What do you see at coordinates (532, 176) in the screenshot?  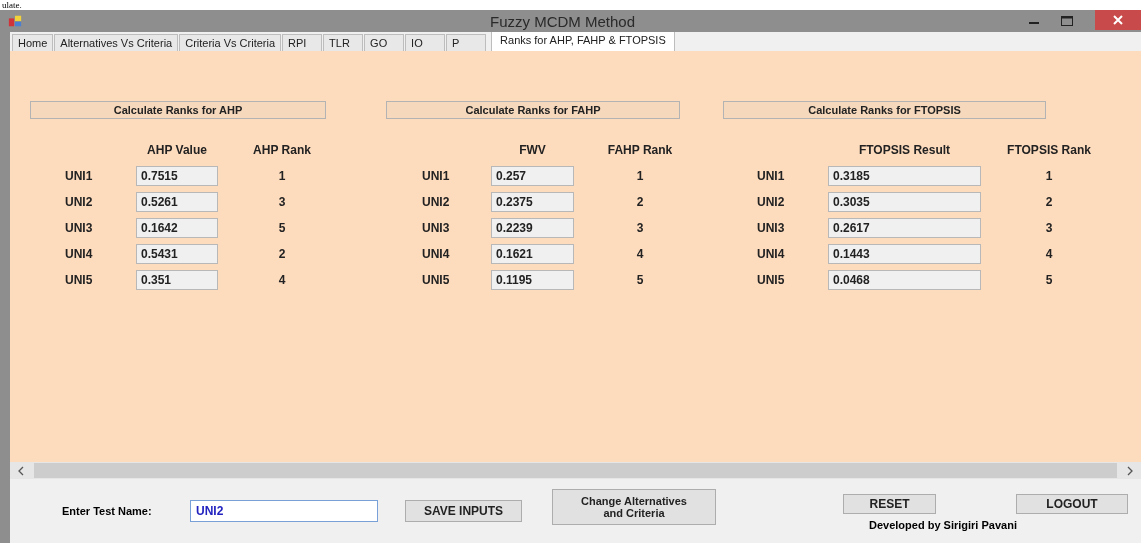 I see `value-field: 0.257` at bounding box center [532, 176].